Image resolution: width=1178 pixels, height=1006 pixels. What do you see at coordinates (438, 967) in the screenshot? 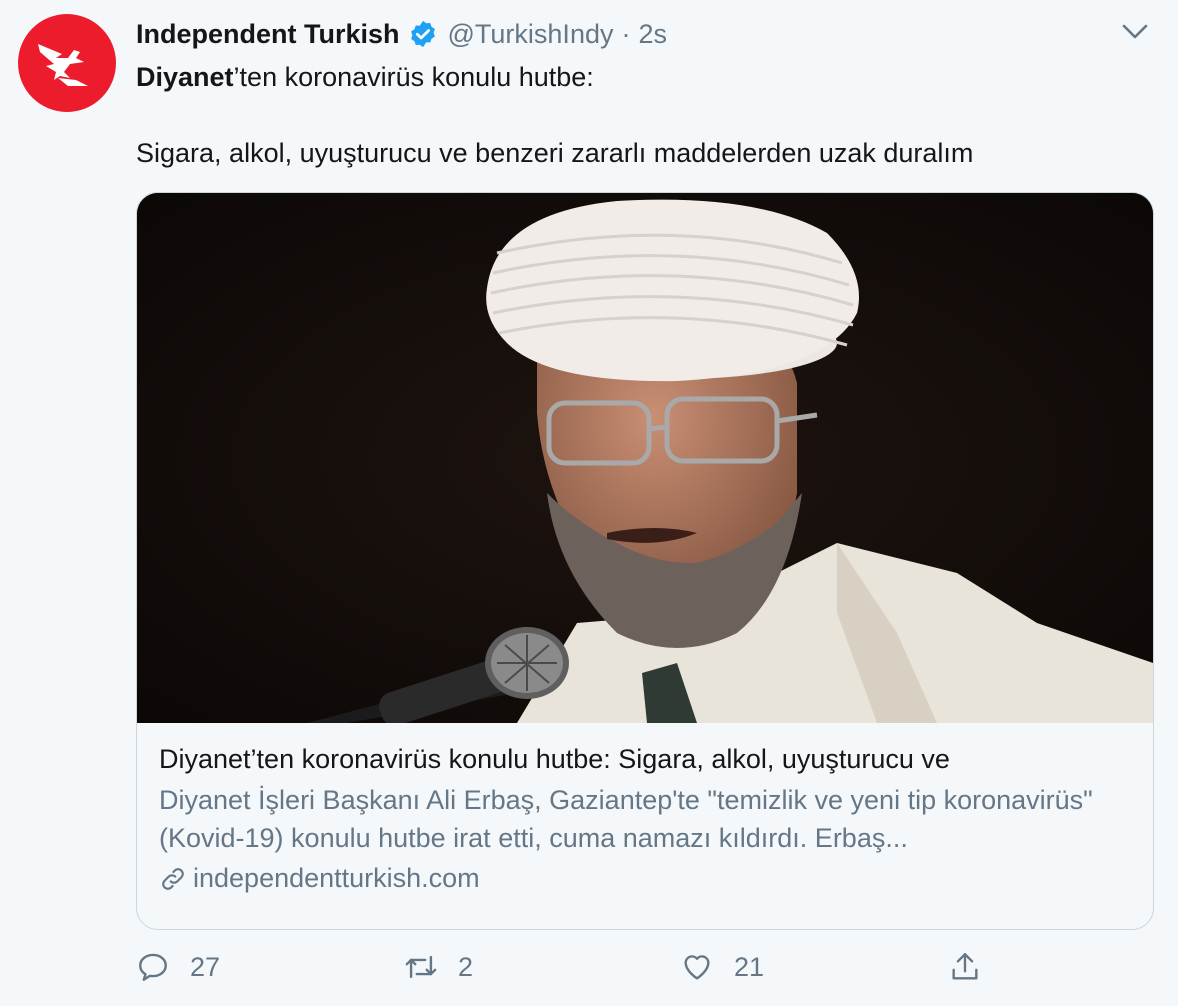
I see `retweet-button: 2` at bounding box center [438, 967].